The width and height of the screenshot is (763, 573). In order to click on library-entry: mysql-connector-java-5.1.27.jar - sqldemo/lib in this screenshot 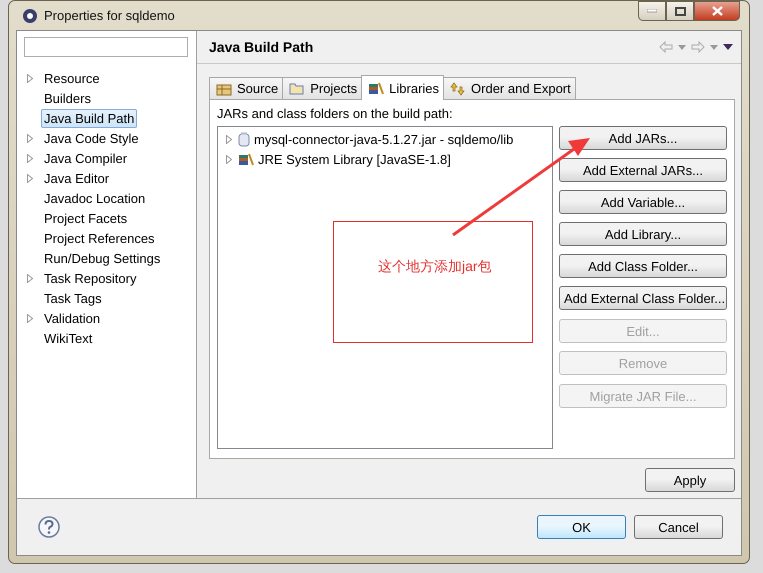, I will do `click(384, 139)`.